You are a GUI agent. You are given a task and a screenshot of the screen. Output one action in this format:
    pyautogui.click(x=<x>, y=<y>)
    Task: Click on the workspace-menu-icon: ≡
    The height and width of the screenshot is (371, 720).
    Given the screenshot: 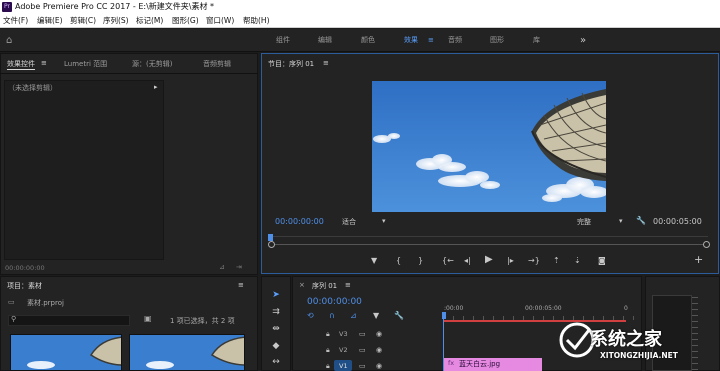 What is the action you would take?
    pyautogui.click(x=431, y=40)
    